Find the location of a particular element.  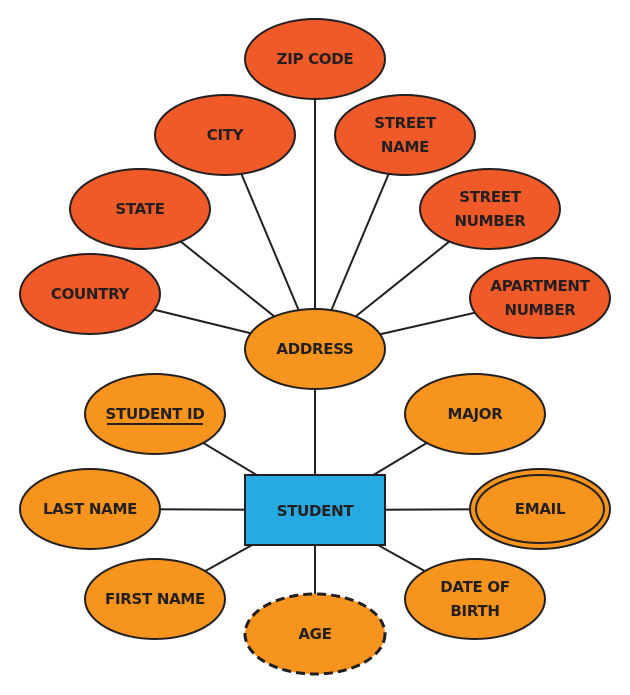

attribute-street-name: STREET NAME is located at coordinates (405, 135).